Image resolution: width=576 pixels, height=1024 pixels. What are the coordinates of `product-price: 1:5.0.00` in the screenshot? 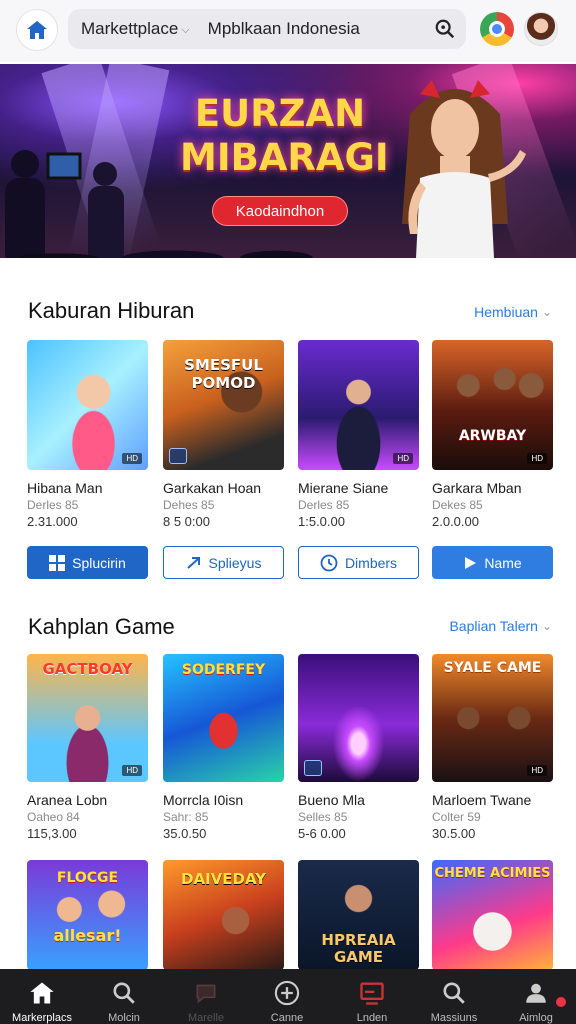 It's located at (321, 521).